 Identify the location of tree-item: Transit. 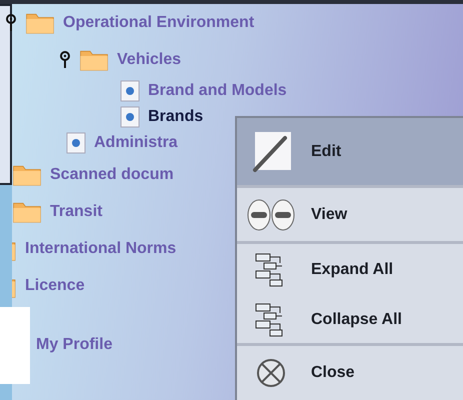
(76, 211).